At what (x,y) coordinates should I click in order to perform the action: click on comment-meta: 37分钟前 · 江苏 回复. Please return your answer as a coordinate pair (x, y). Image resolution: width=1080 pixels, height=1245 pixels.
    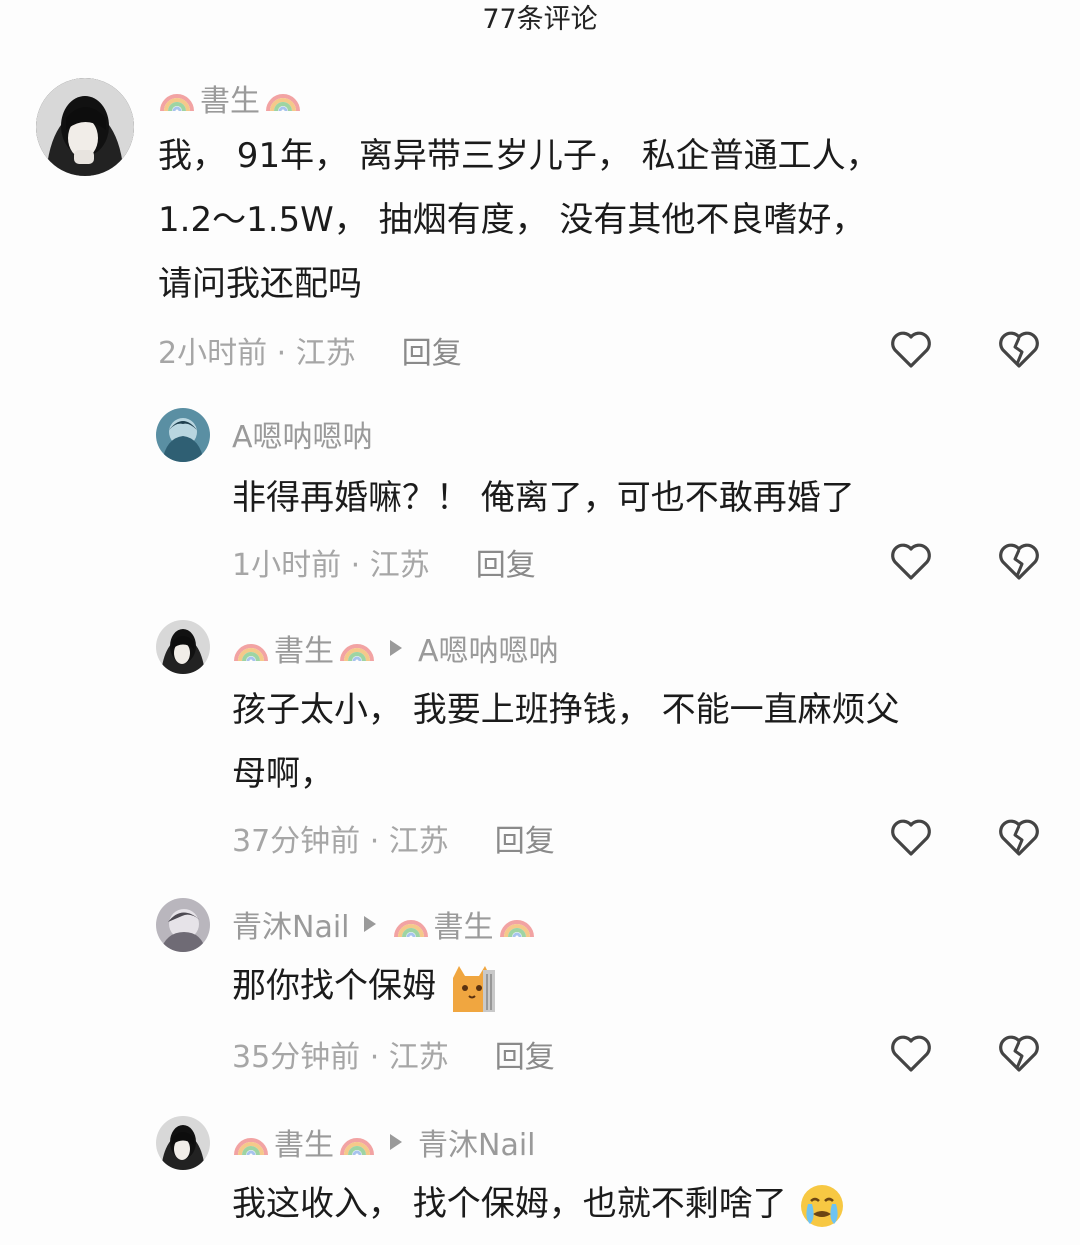
    Looking at the image, I should click on (393, 838).